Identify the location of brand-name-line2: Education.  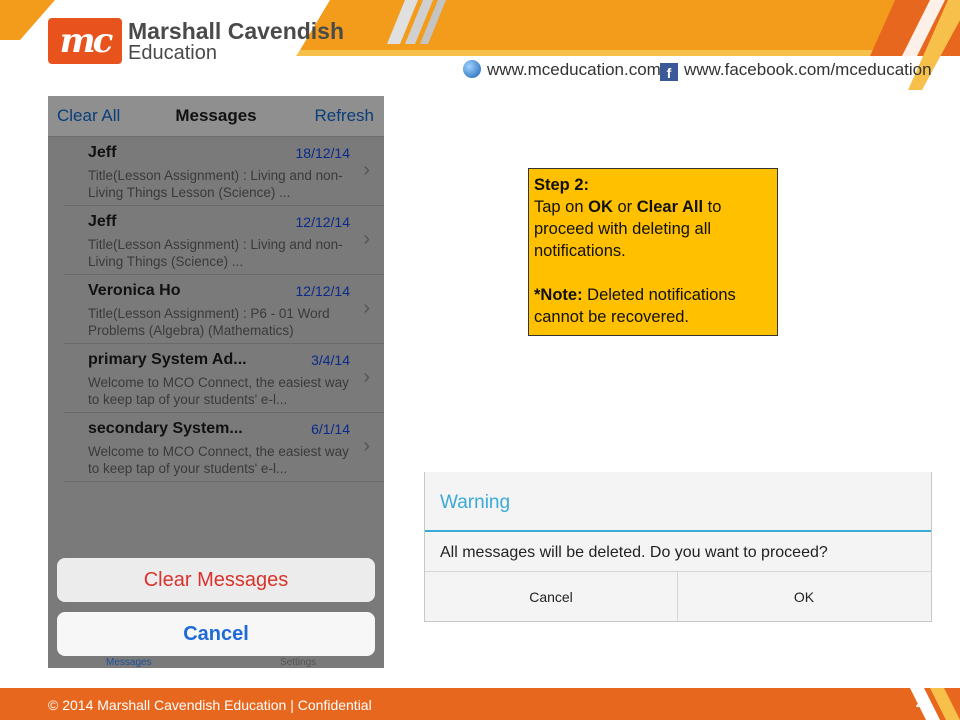
(172, 53).